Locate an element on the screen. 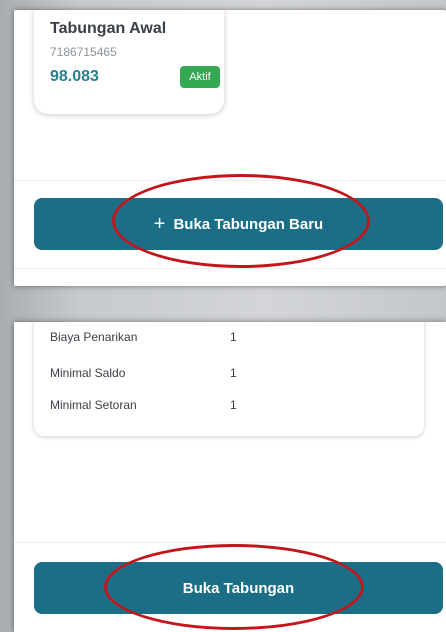 The image size is (446, 632). detail-row-minimum-balance: Minimal Saldo 1 is located at coordinates (143, 373).